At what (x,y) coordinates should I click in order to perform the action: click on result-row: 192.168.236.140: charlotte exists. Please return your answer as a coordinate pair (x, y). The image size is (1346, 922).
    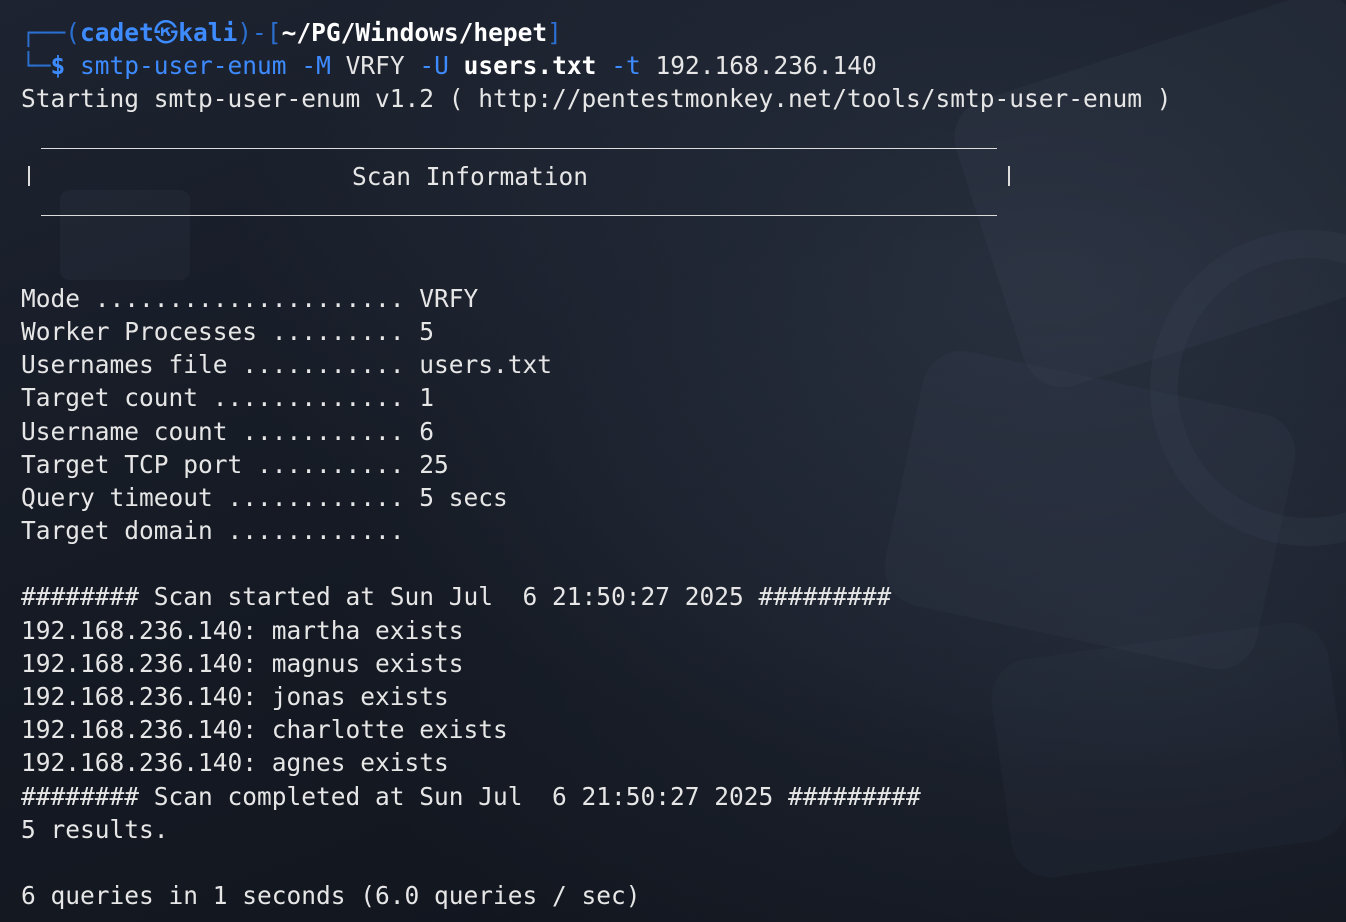
    Looking at the image, I should click on (264, 730).